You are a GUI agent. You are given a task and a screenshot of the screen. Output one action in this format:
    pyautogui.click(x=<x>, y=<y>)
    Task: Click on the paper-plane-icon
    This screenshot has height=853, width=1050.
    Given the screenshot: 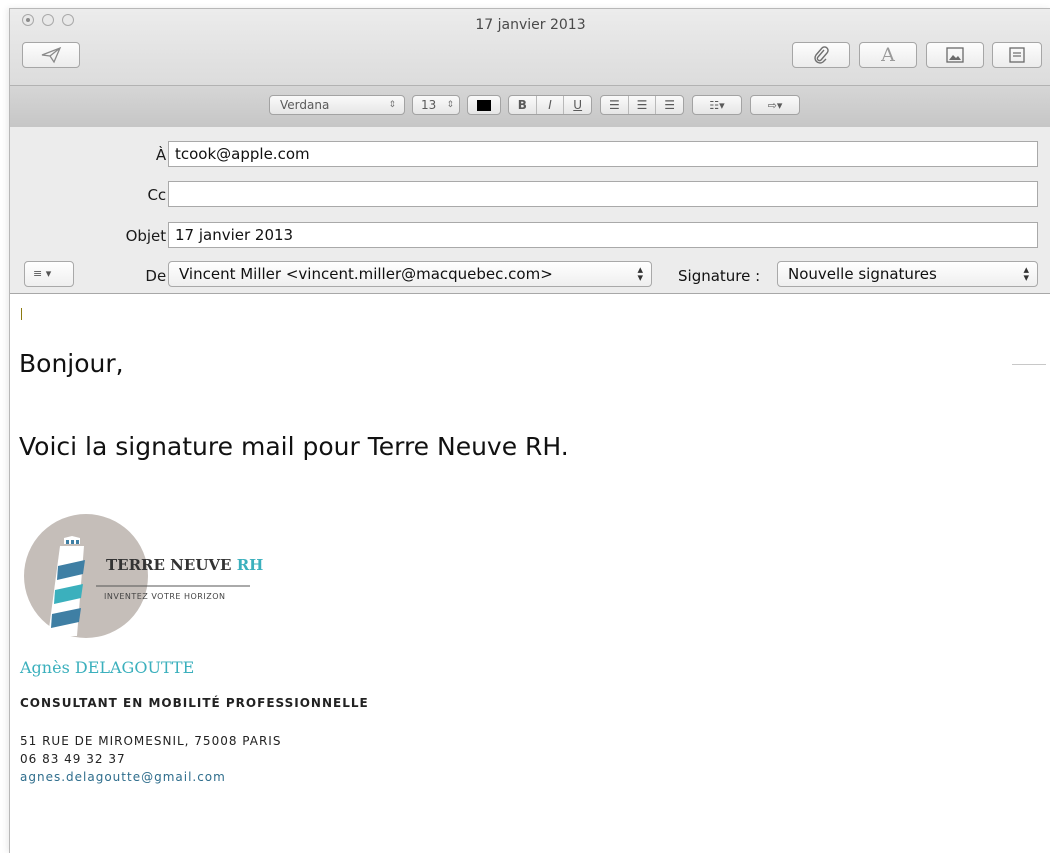 What is the action you would take?
    pyautogui.click(x=51, y=55)
    